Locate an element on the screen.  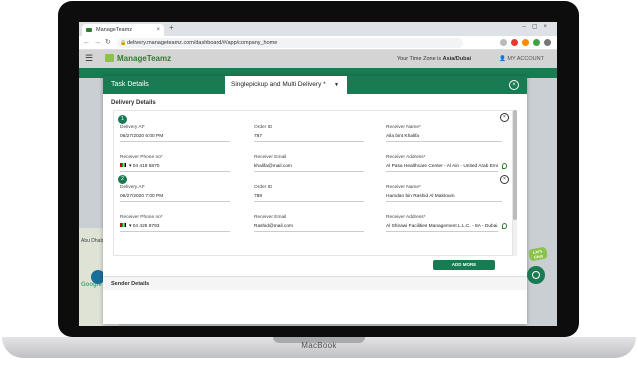
timezone-label: Your Time Zone is is located at coordinates (419, 59).